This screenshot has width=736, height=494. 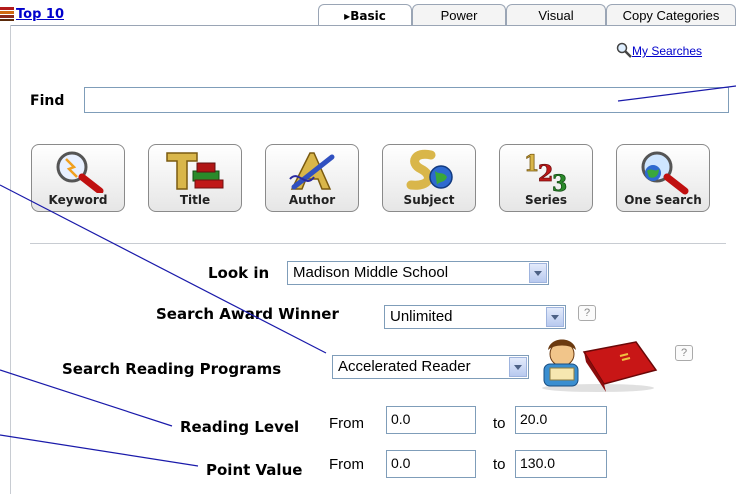 I want to click on books-icon, so click(x=7, y=14).